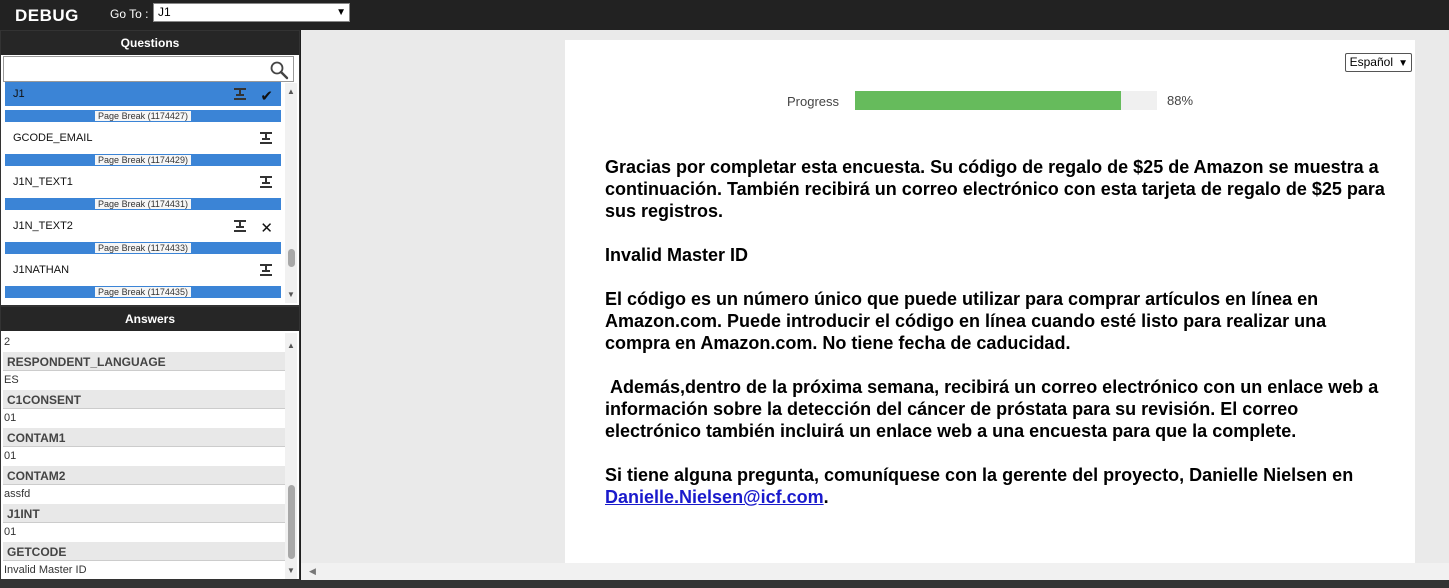 The width and height of the screenshot is (1449, 588). I want to click on brand-title: DEBUG, so click(47, 15).